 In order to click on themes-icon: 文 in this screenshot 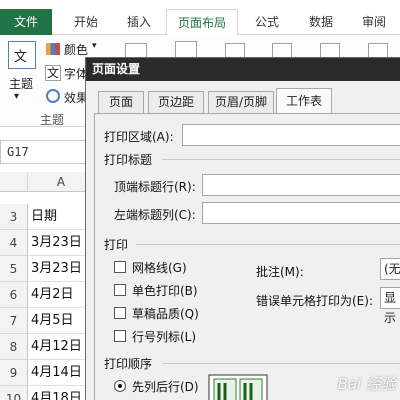, I will do `click(22, 55)`.